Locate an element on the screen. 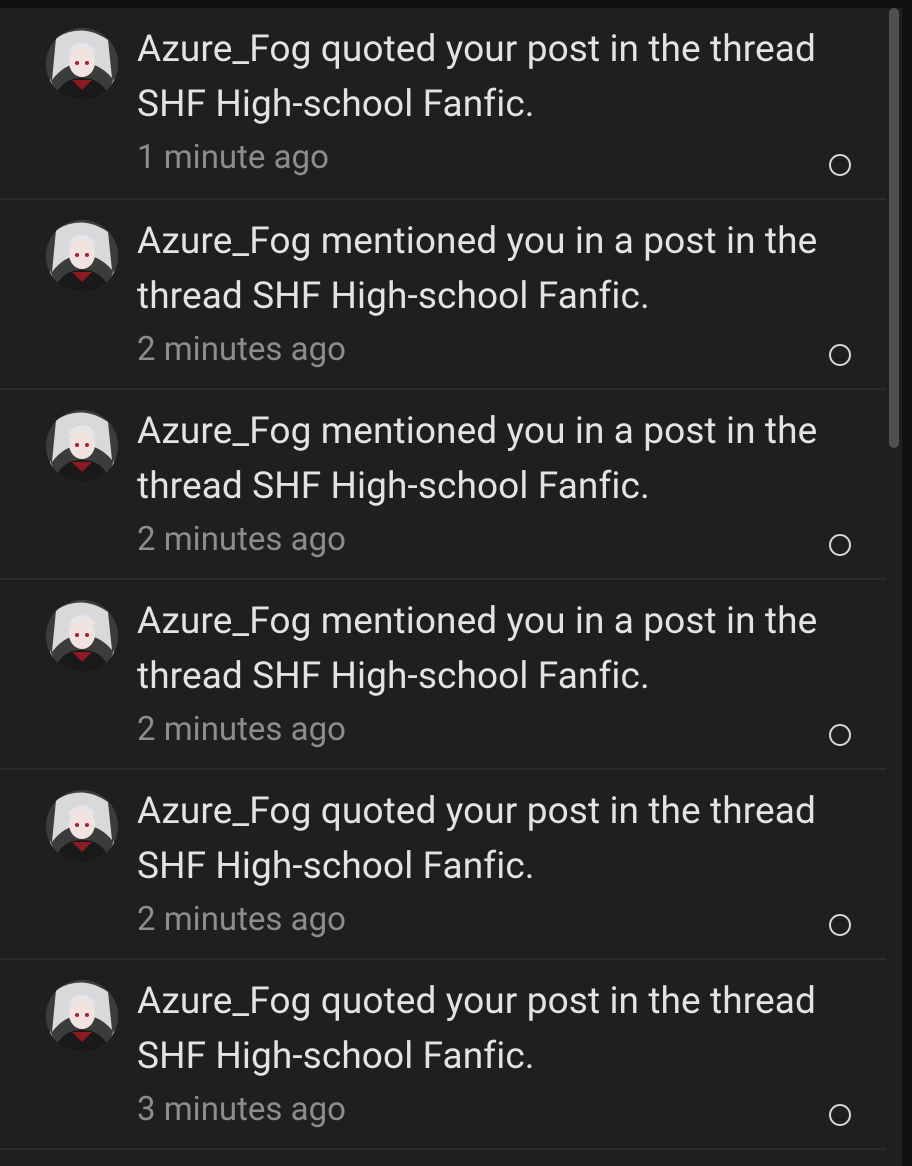 This screenshot has width=912, height=1166. notification-time: 1 minute ago is located at coordinates (233, 157).